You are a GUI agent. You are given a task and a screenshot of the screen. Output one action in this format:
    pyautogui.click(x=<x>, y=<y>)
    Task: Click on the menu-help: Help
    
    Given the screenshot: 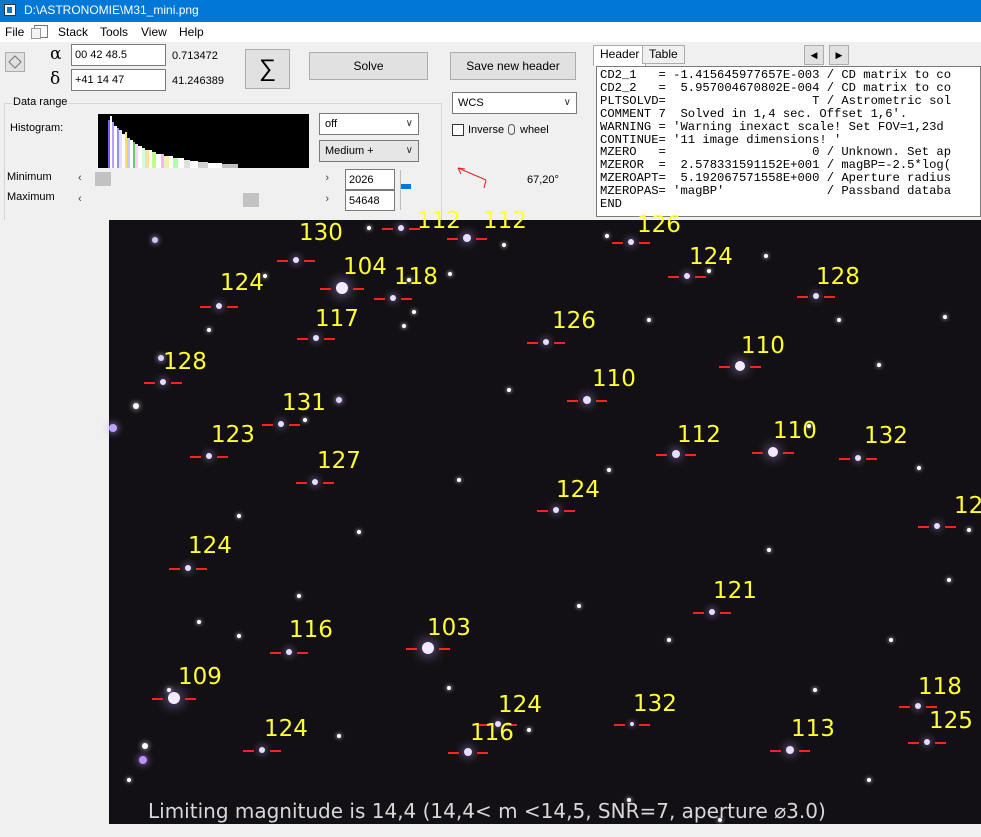 What is the action you would take?
    pyautogui.click(x=191, y=32)
    